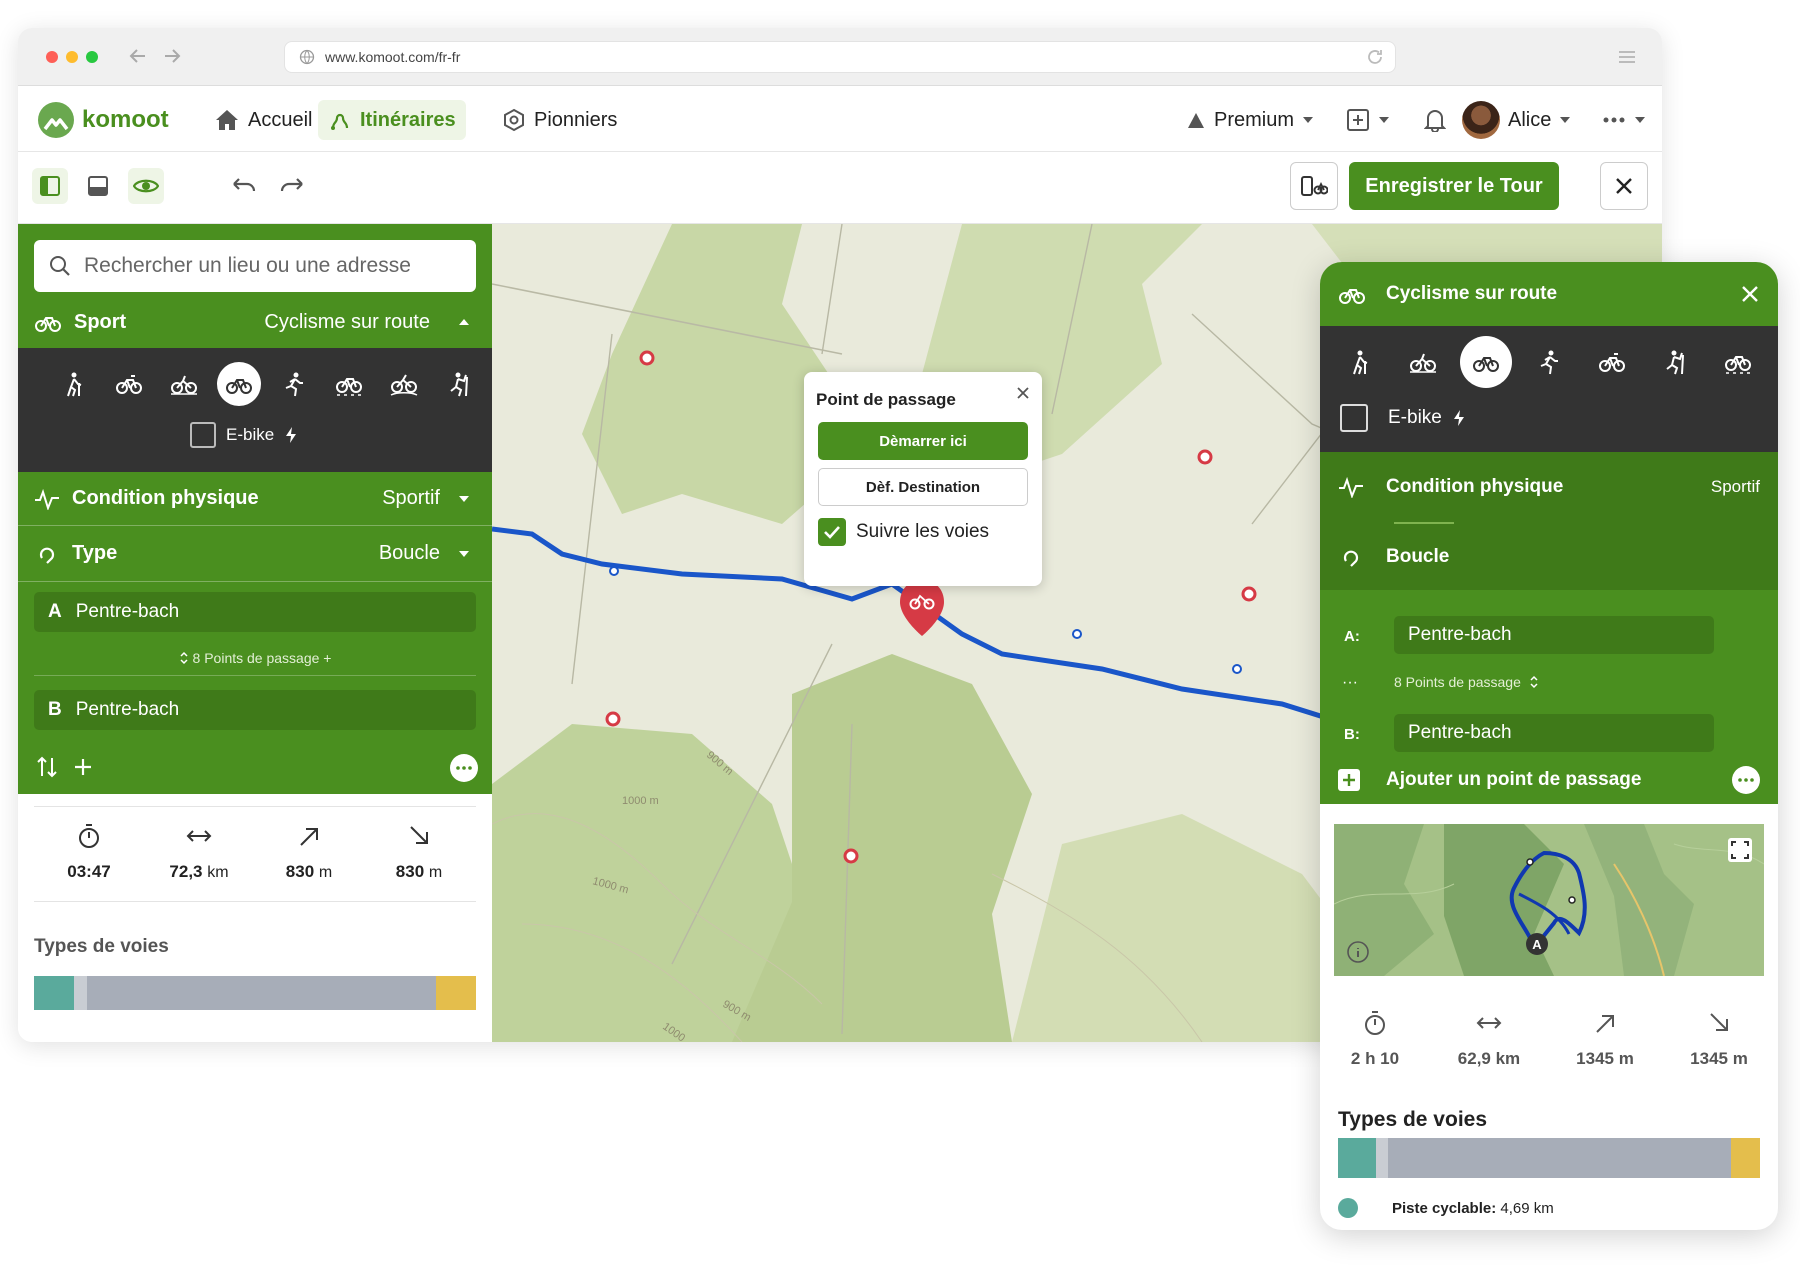 Image resolution: width=1800 pixels, height=1280 pixels. Describe the element at coordinates (72, 57) in the screenshot. I see `minimize-window-dot` at that location.